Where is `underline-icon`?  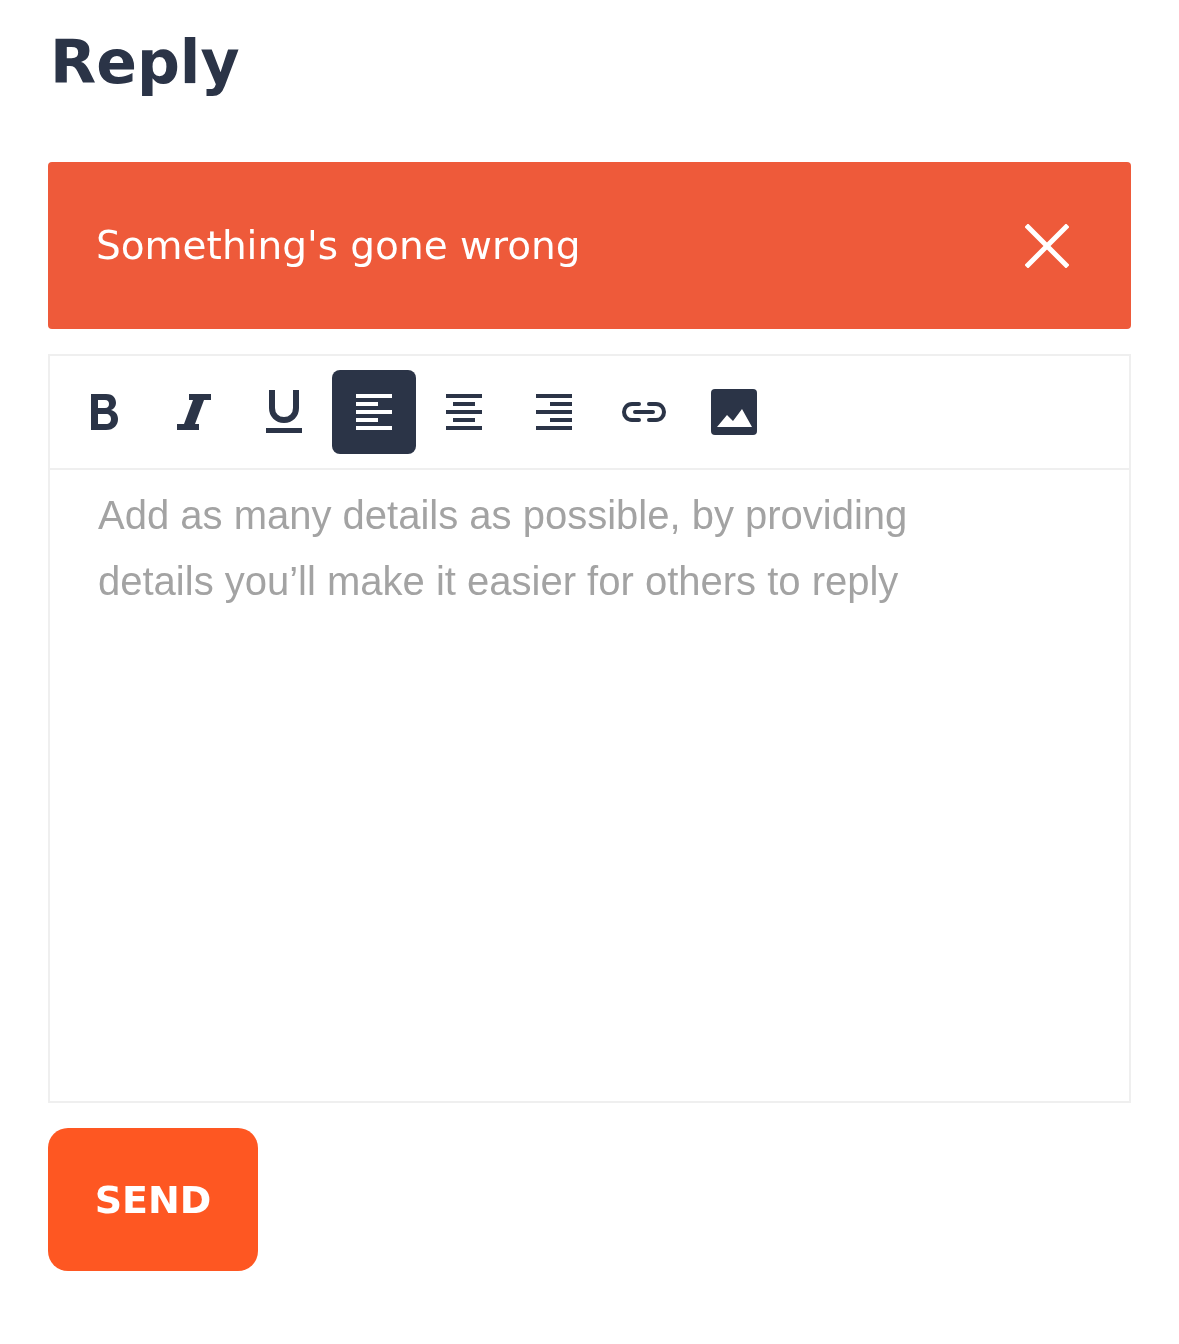 underline-icon is located at coordinates (284, 412).